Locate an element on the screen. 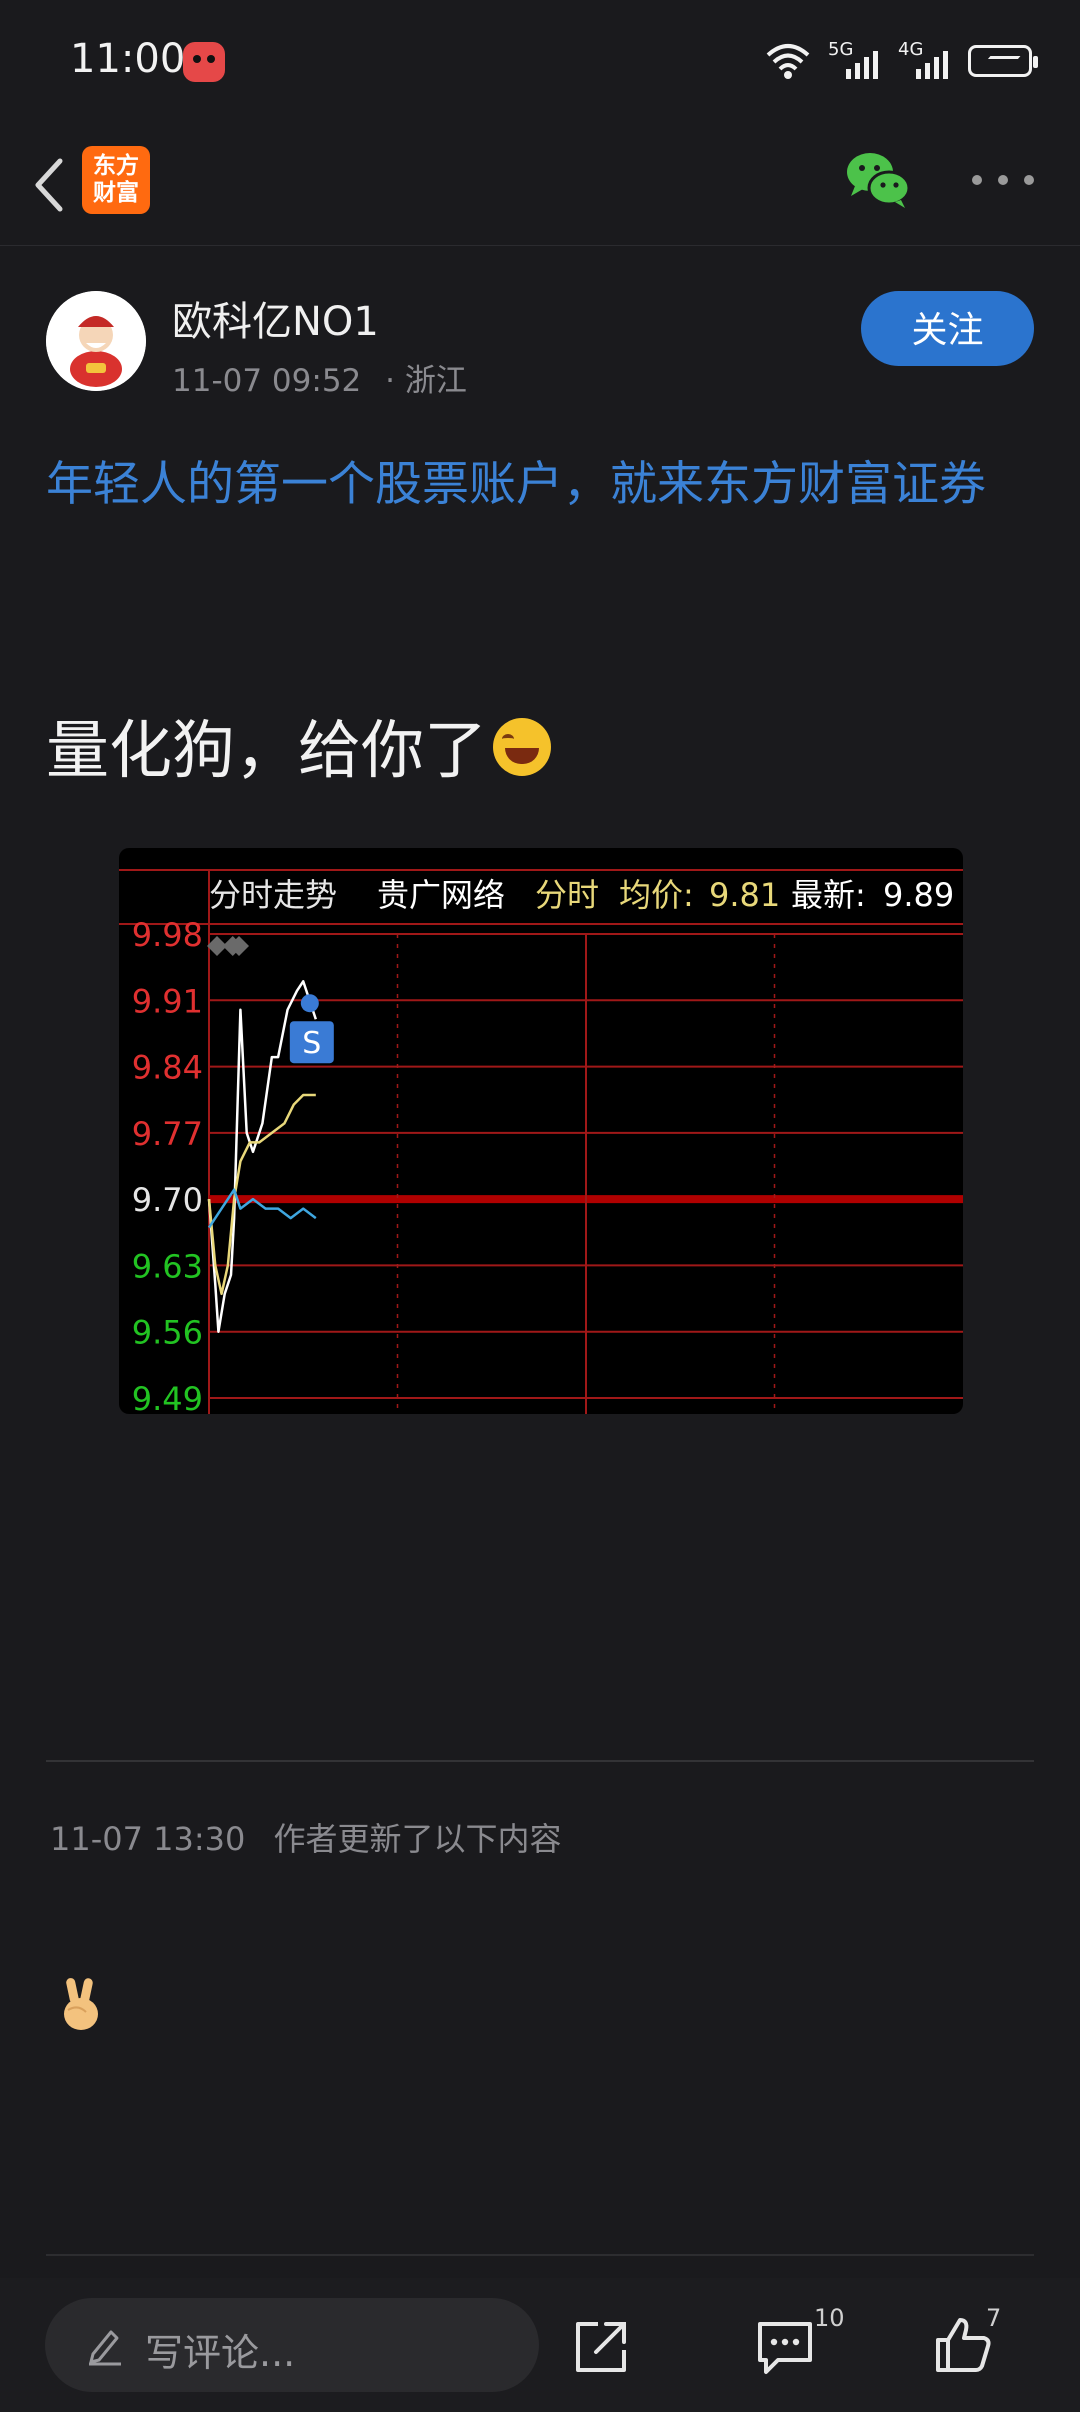  bottom-action-bar: 写评论... 10 7 is located at coordinates (540, 2345).